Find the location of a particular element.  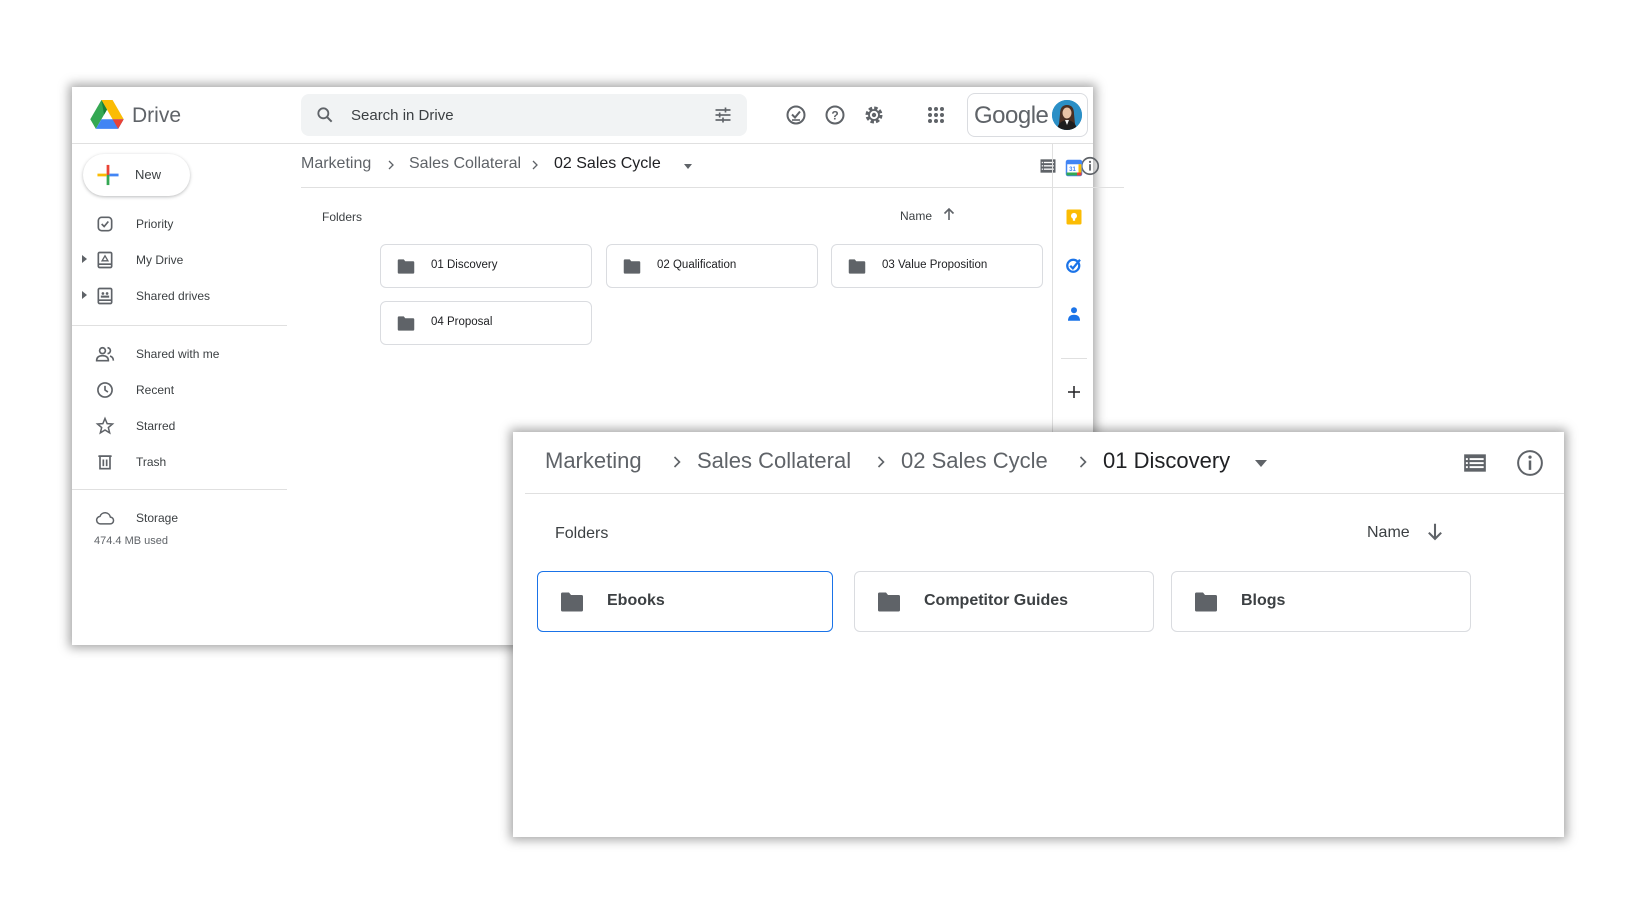

tasks-icon is located at coordinates (1074, 265).